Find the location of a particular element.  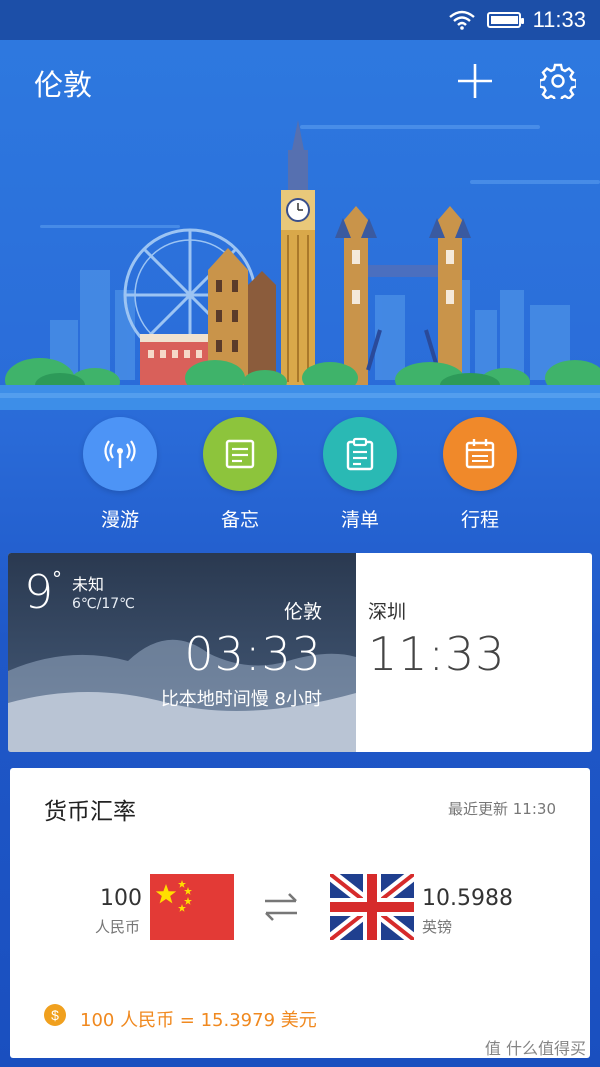

status-time: 11:33 is located at coordinates (559, 19).